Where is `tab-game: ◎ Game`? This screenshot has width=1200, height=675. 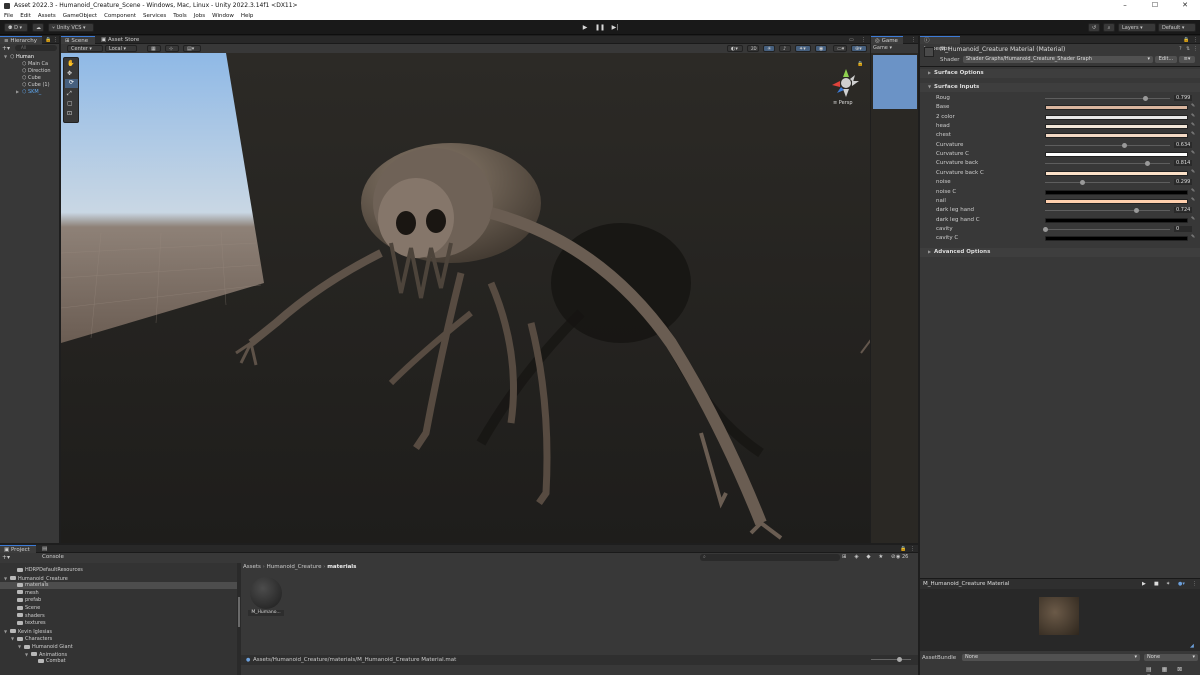 tab-game: ◎ Game is located at coordinates (887, 40).